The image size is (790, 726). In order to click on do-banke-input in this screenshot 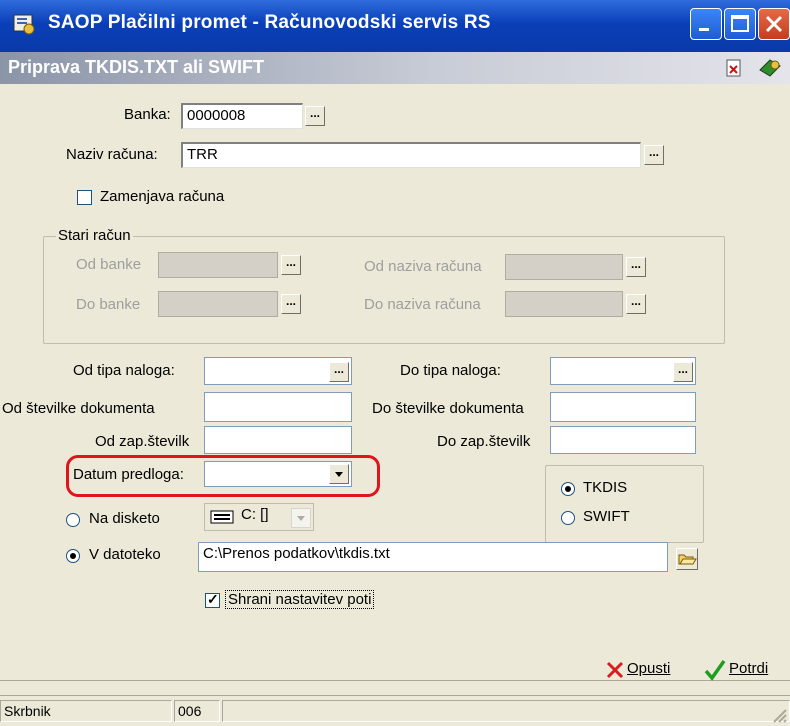, I will do `click(218, 304)`.